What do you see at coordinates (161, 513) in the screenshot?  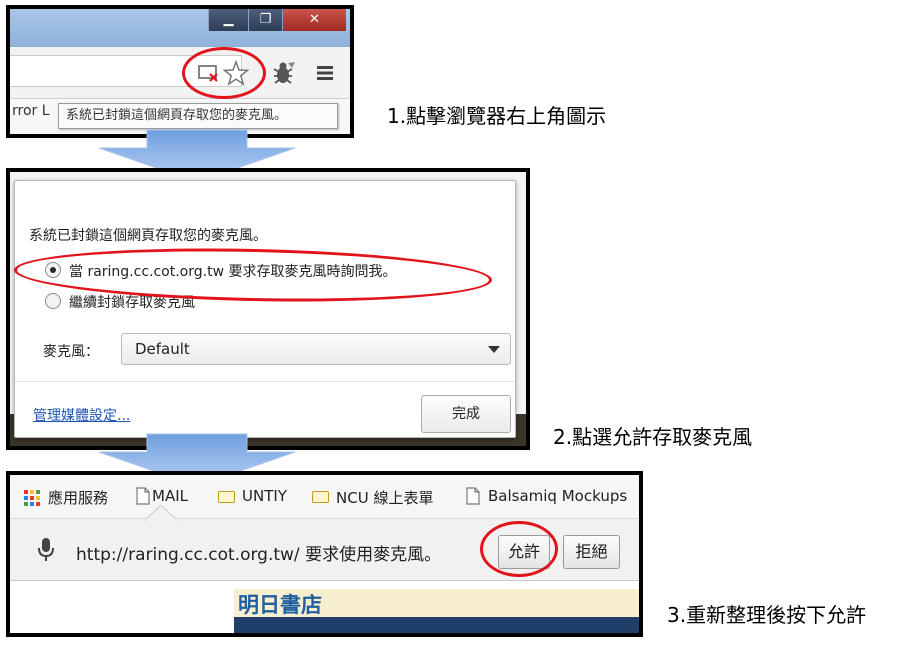 I see `infobar-pointer` at bounding box center [161, 513].